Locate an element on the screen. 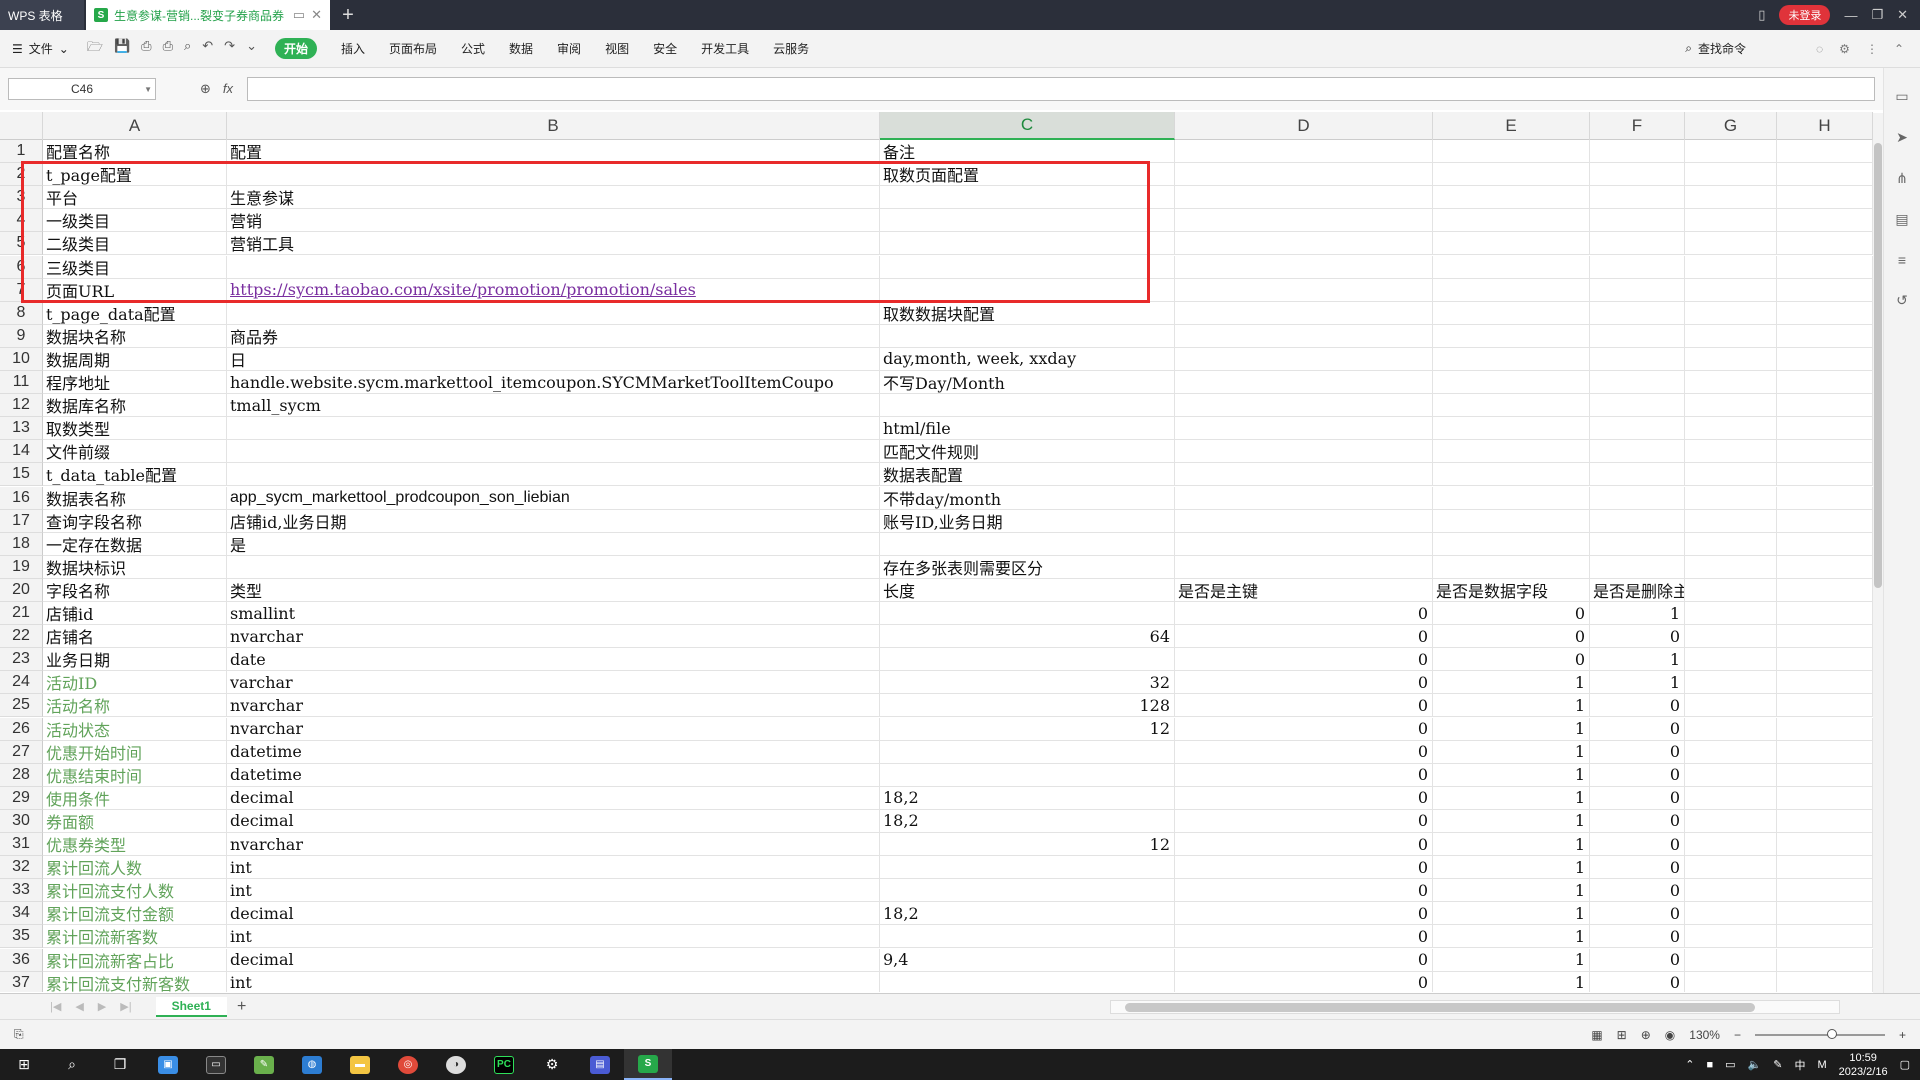  next-sheet-icon: ▶ is located at coordinates (102, 1006).